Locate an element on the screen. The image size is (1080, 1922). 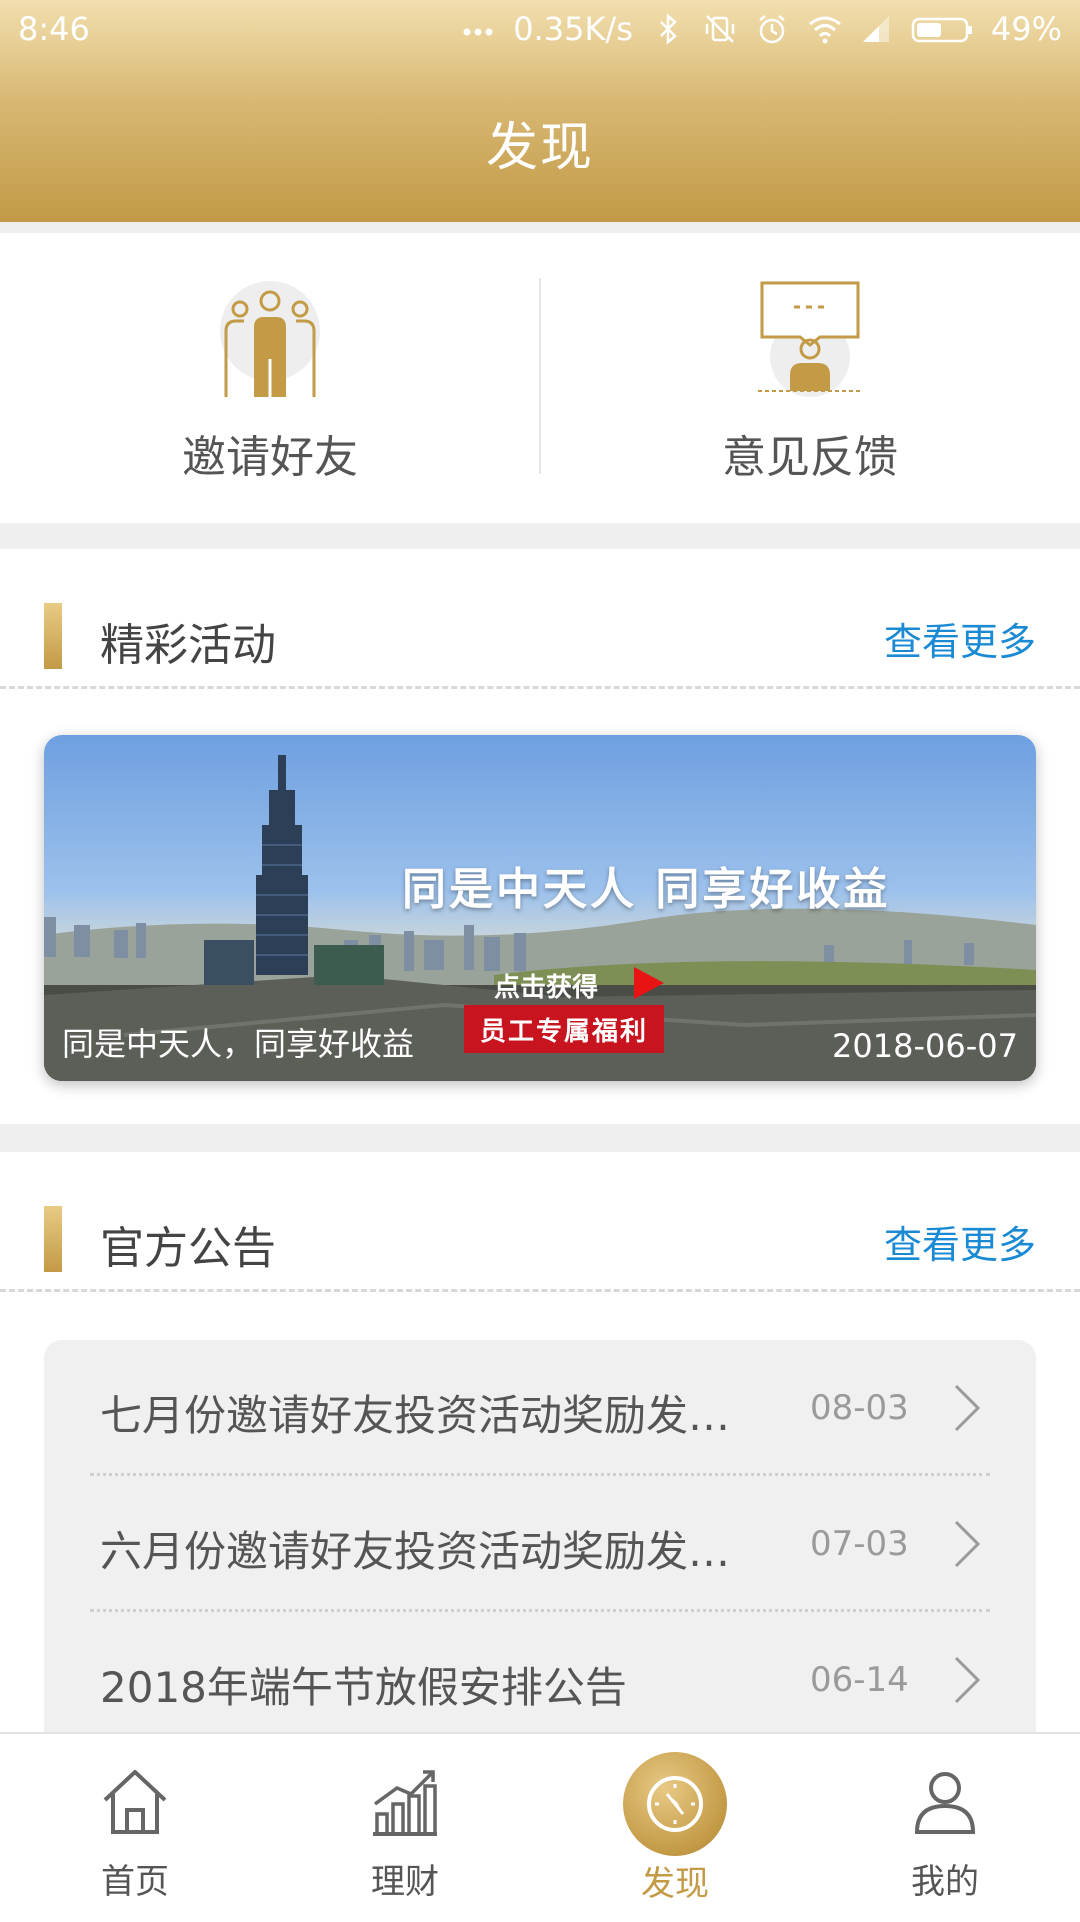
alarm-icon is located at coordinates (772, 29).